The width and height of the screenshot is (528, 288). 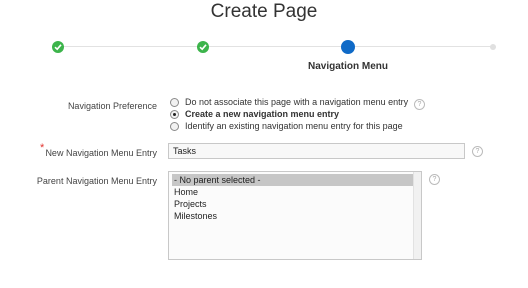 What do you see at coordinates (316, 151) in the screenshot?
I see `new-entry-input: Tasks` at bounding box center [316, 151].